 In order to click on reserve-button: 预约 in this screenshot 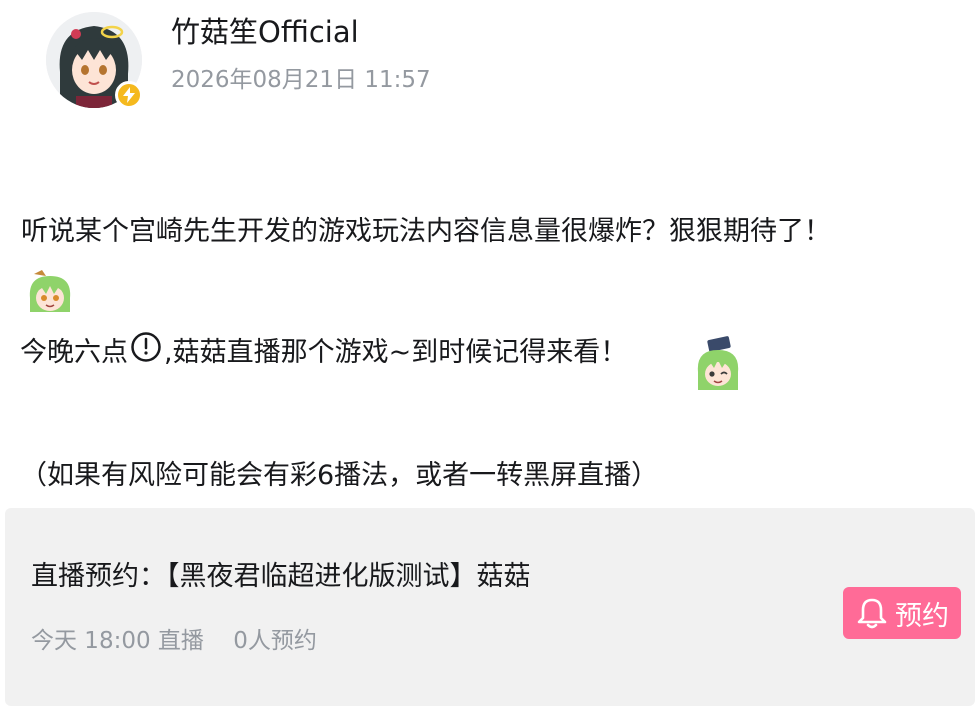, I will do `click(902, 613)`.